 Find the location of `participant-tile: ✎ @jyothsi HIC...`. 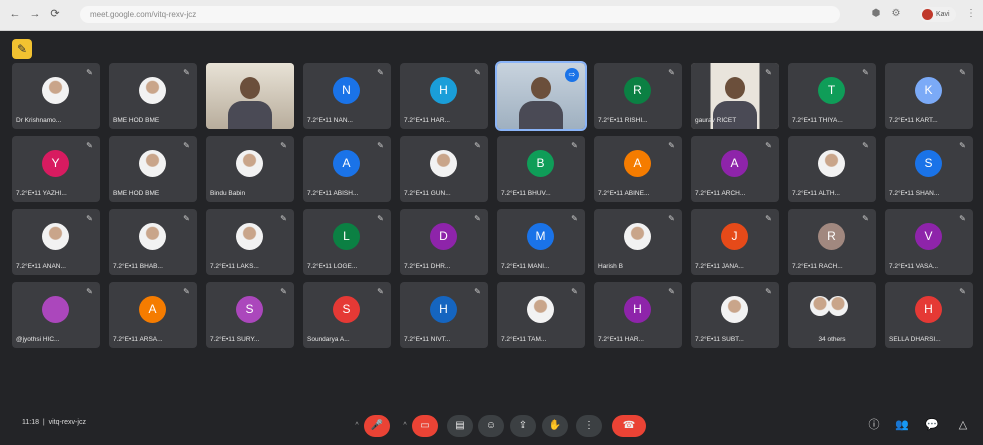

participant-tile: ✎ @jyothsi HIC... is located at coordinates (56, 315).